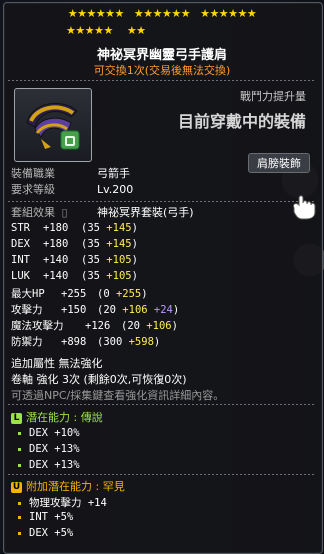 The width and height of the screenshot is (324, 554). What do you see at coordinates (74, 244) in the screenshot?
I see `stat-row: DEX +180 (35 +145)` at bounding box center [74, 244].